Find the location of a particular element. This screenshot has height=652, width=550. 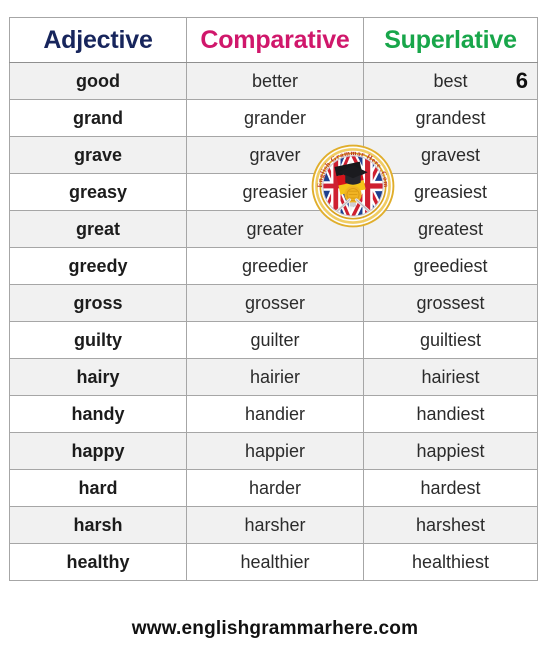

cell-comparative: harsher is located at coordinates (275, 525).